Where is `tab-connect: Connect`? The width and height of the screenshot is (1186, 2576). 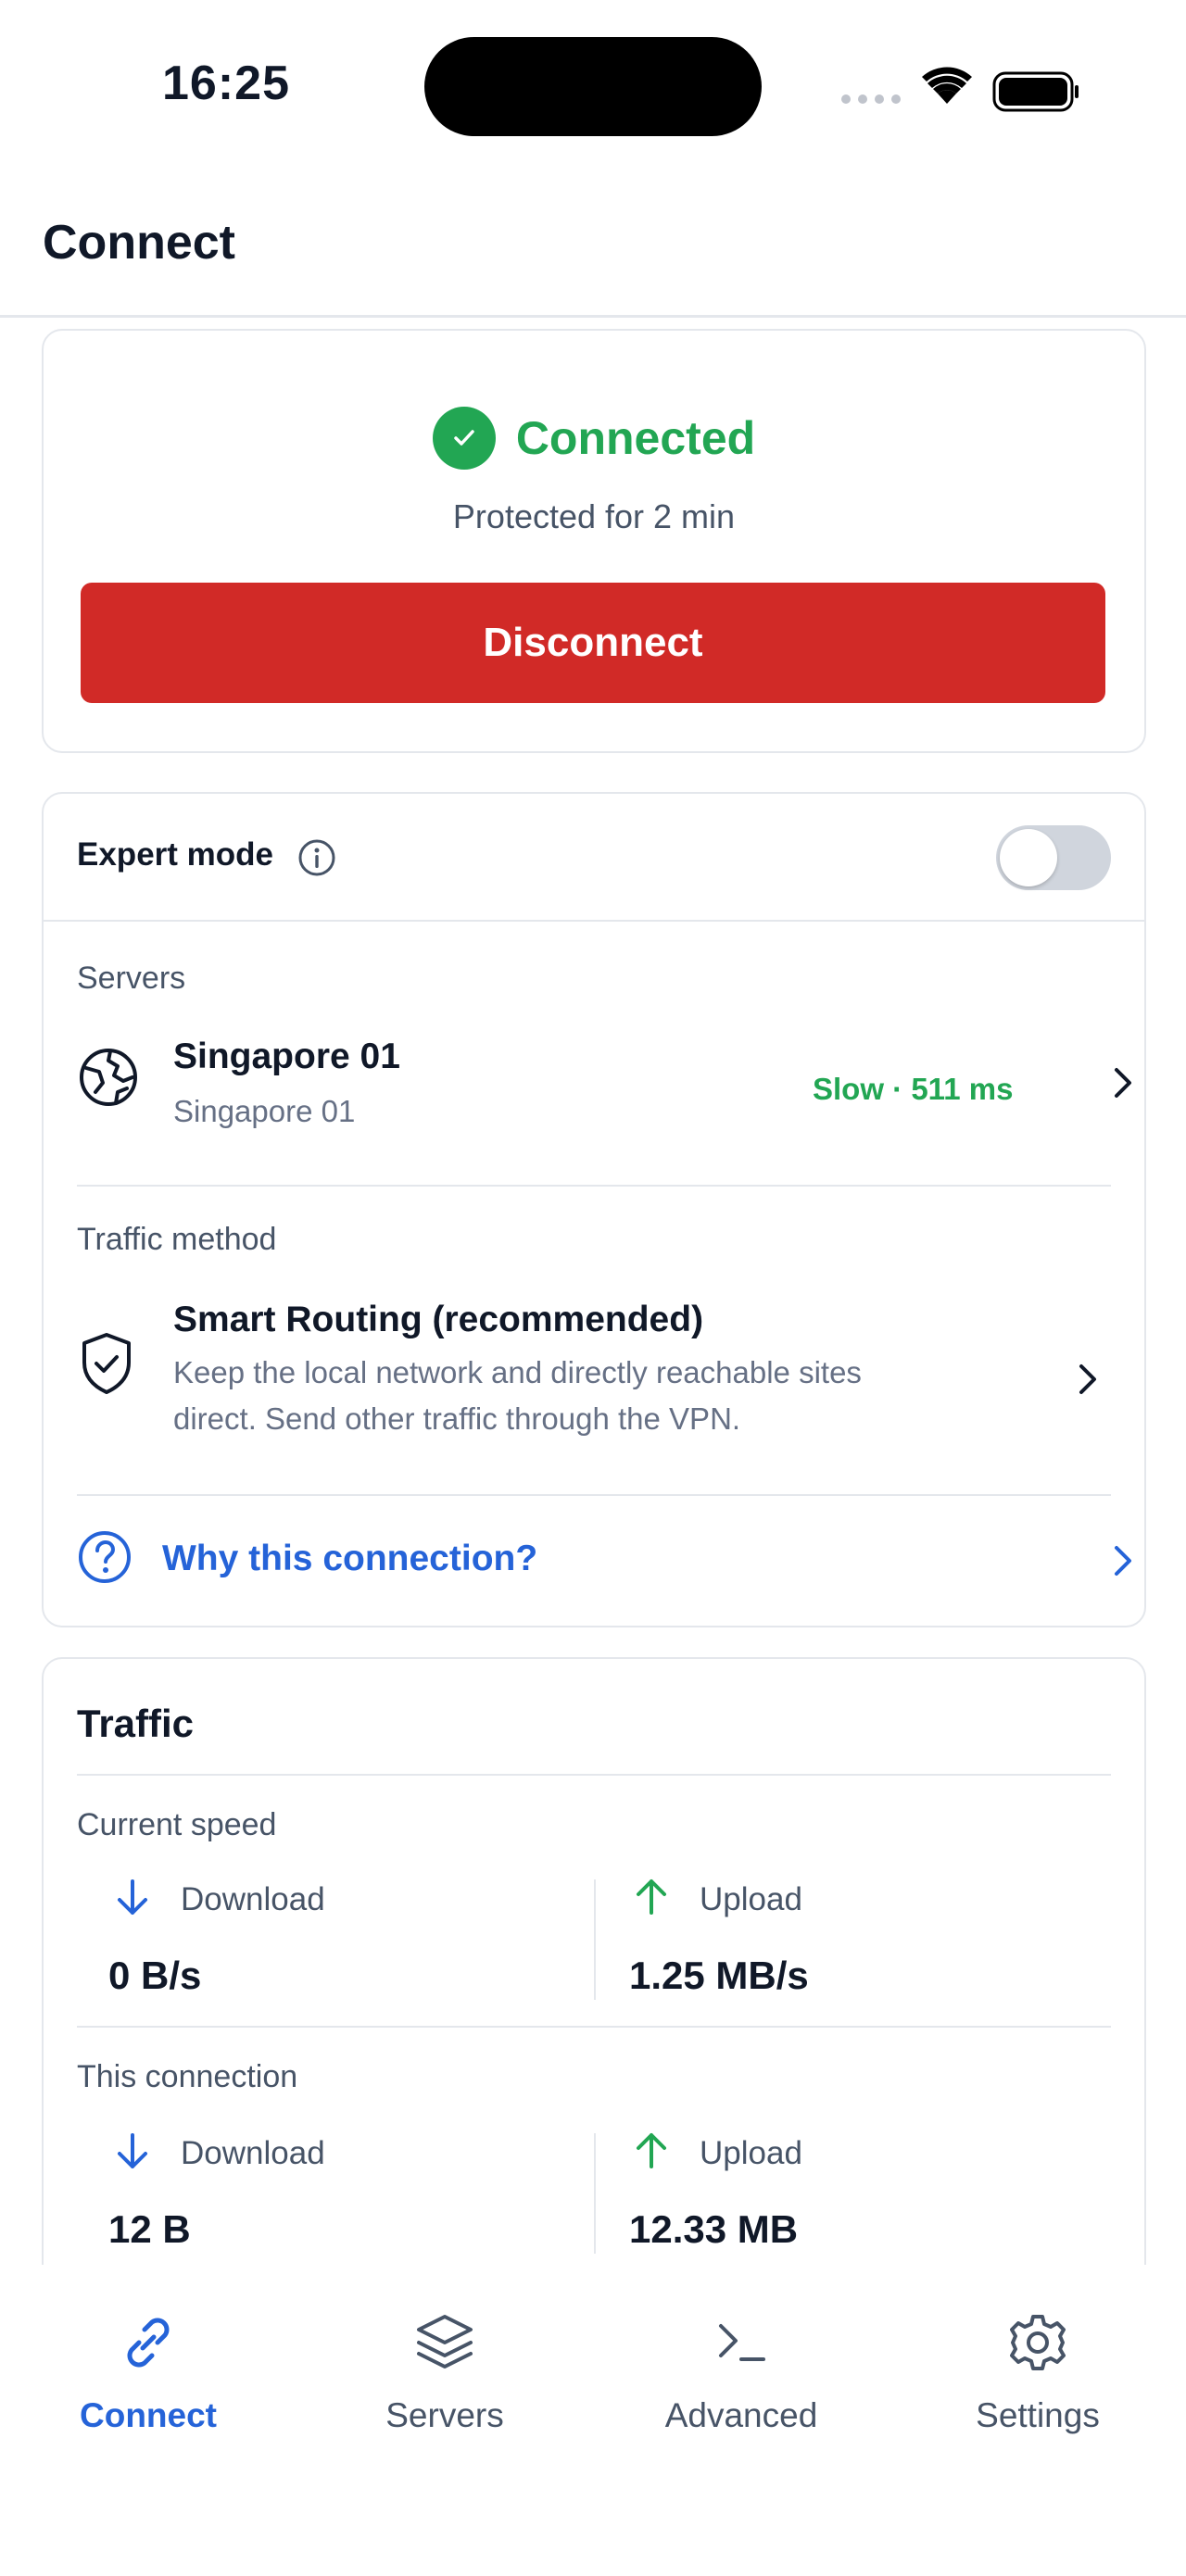 tab-connect: Connect is located at coordinates (148, 2372).